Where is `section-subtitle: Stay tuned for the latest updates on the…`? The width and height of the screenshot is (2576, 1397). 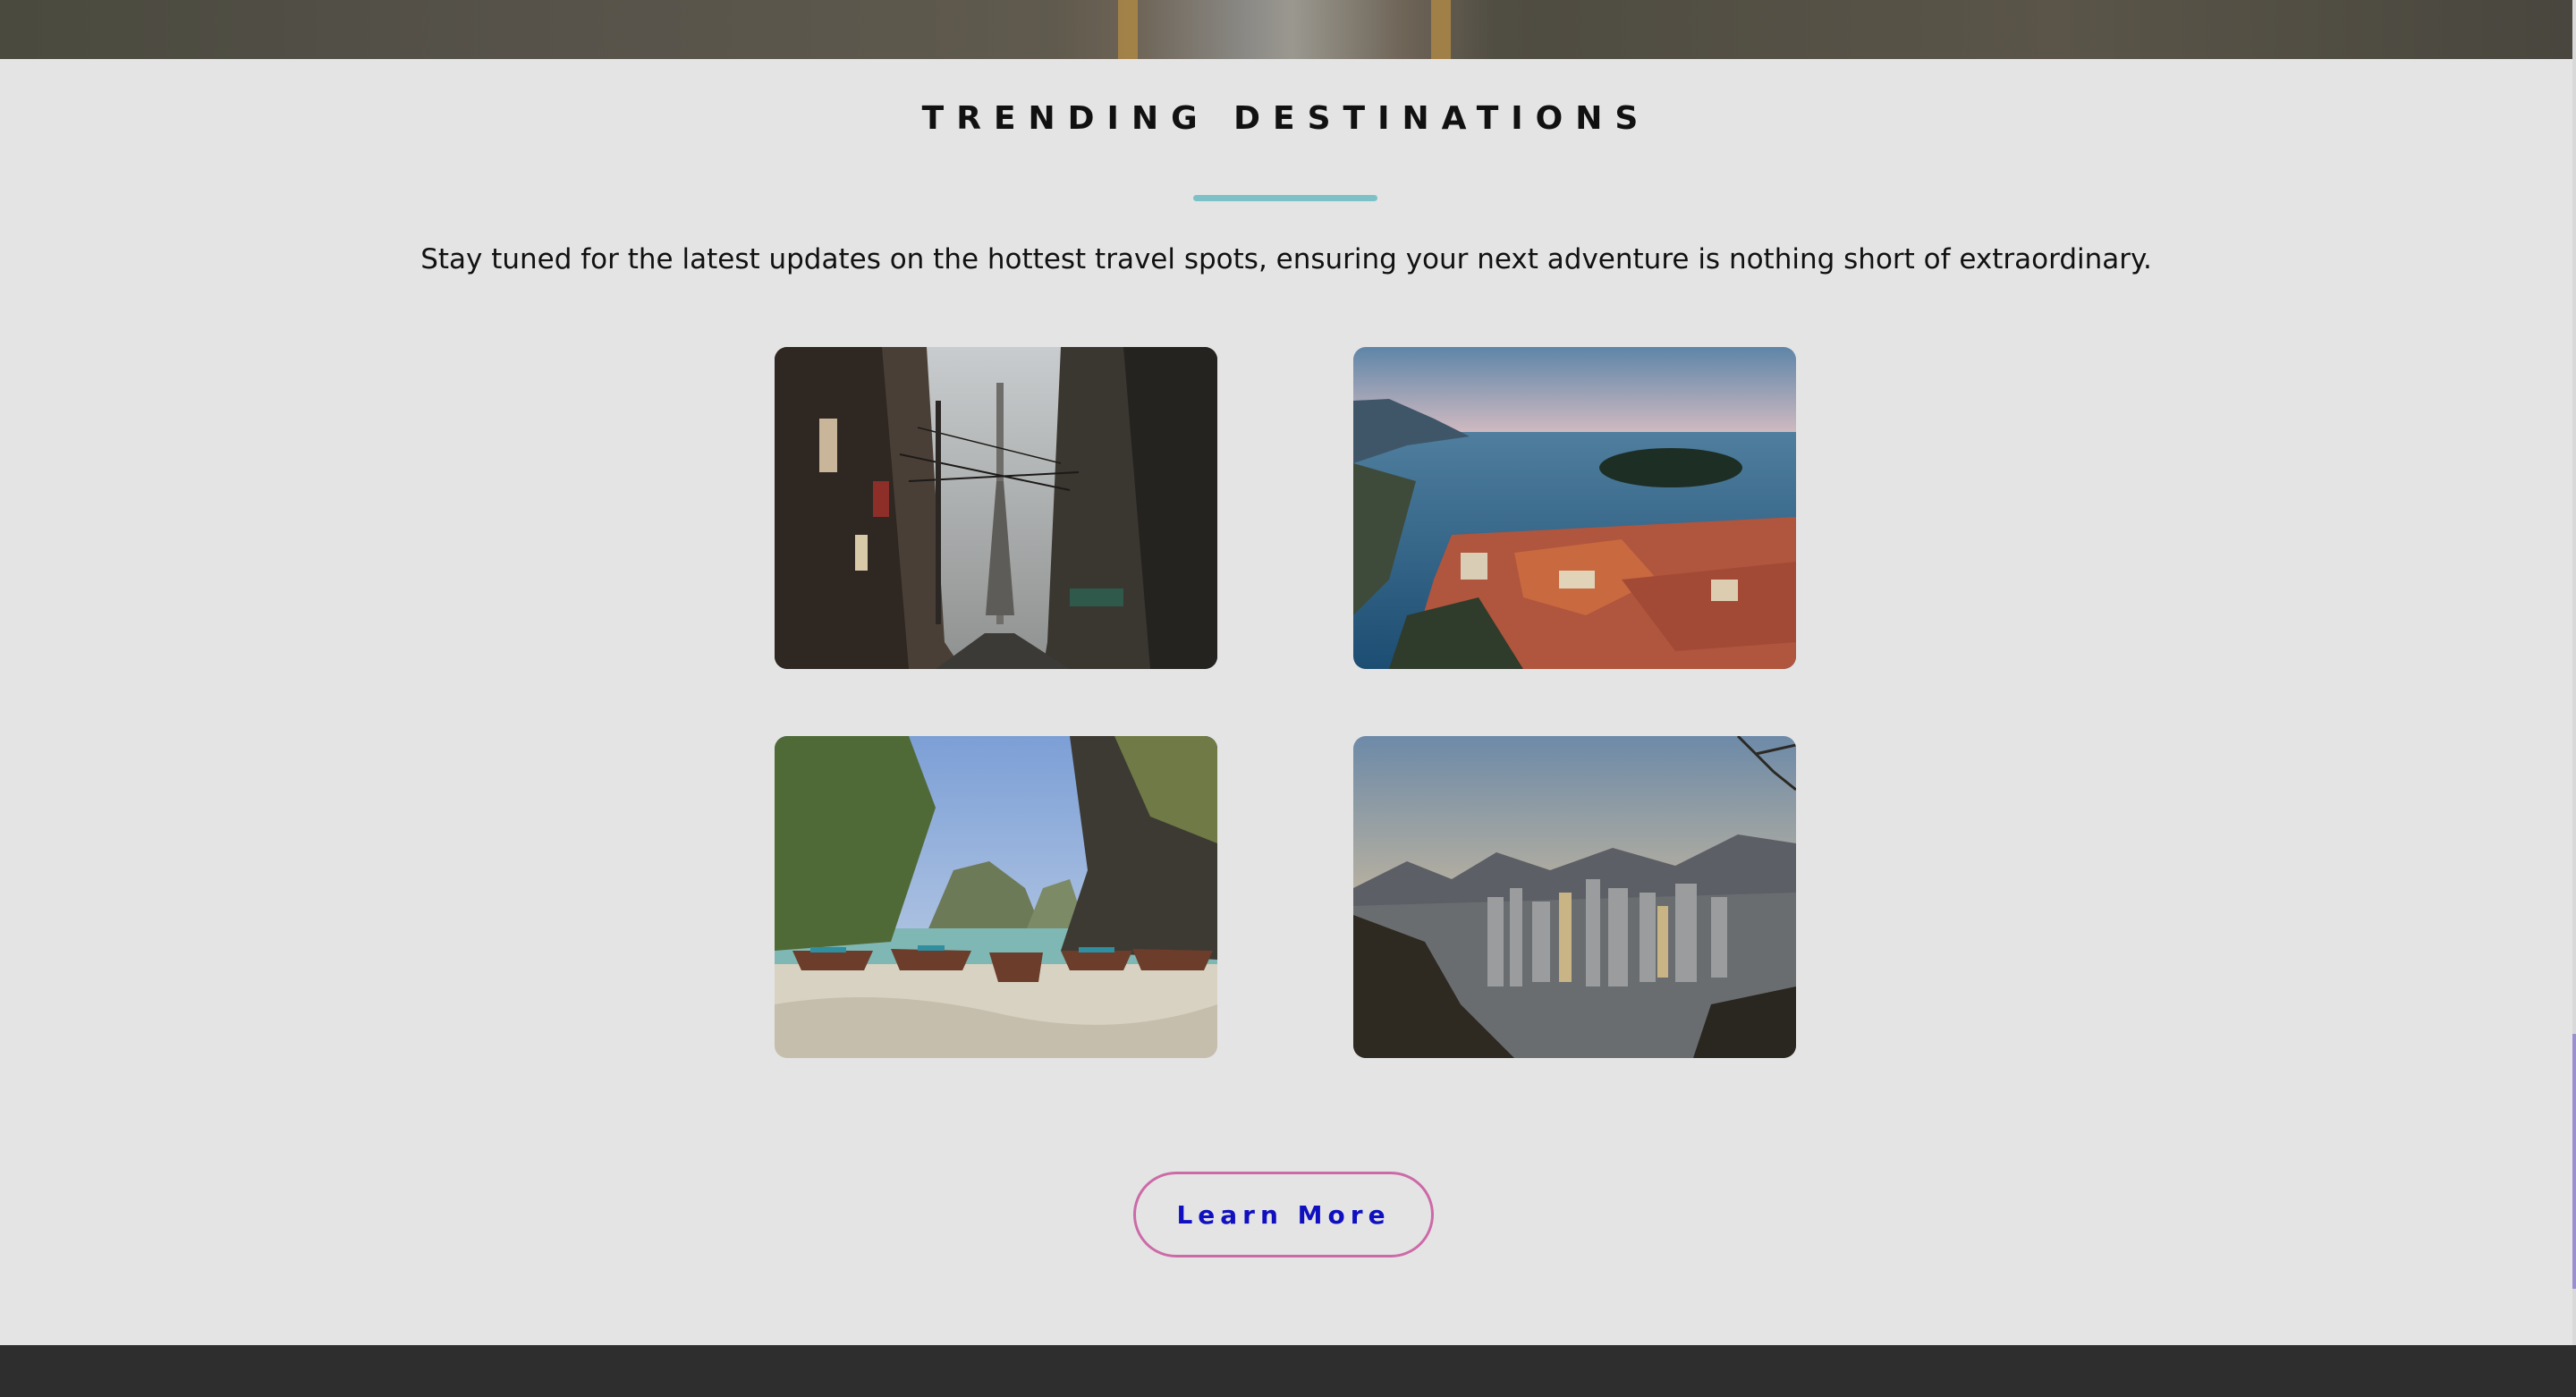 section-subtitle: Stay tuned for the latest updates on the… is located at coordinates (1286, 259).